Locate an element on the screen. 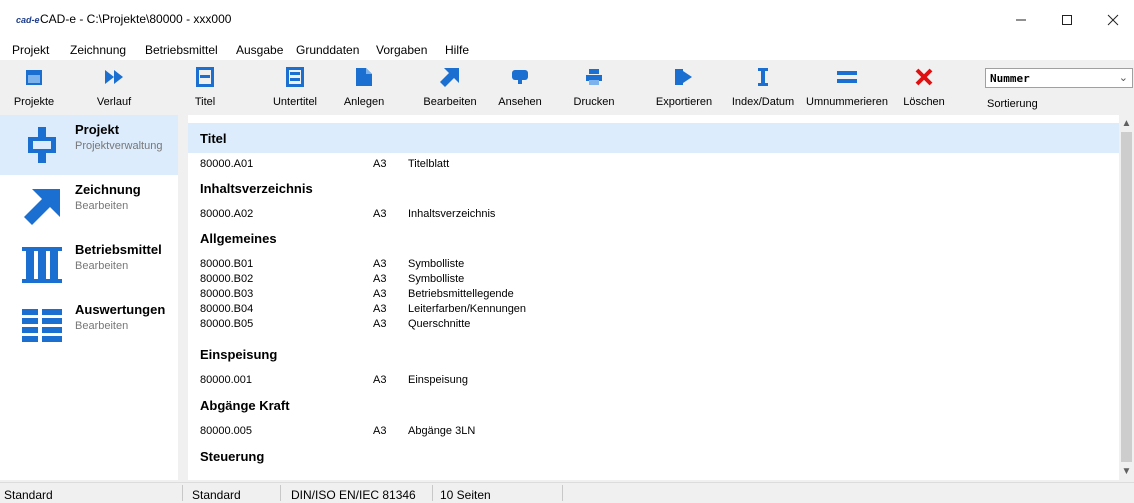 Image resolution: width=1134 pixels, height=503 pixels. subtitle-page-icon is located at coordinates (295, 77).